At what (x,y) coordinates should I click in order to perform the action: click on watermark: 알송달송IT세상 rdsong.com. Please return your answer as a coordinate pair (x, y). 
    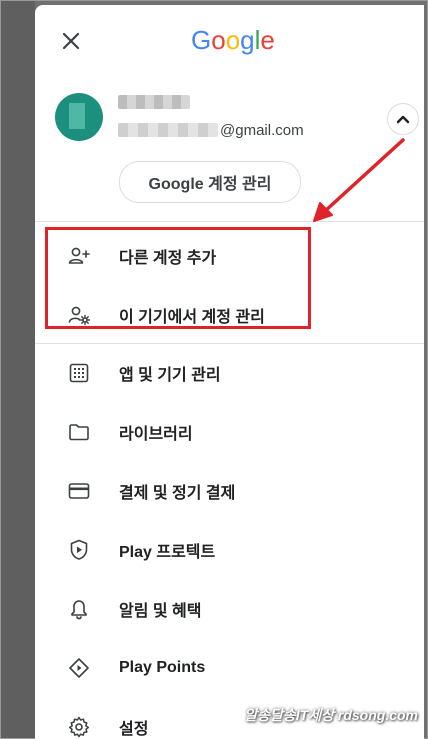
    Looking at the image, I should click on (331, 715).